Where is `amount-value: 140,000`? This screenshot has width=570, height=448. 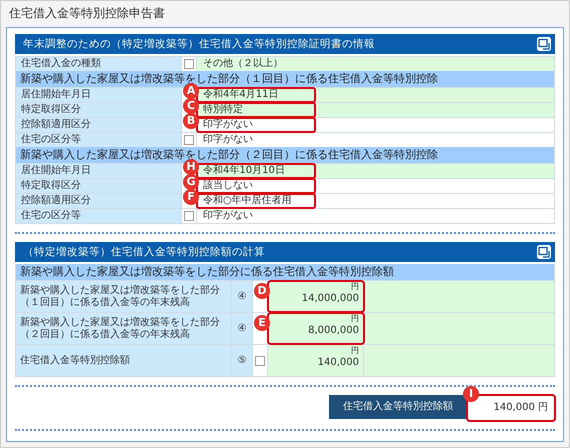 amount-value: 140,000 is located at coordinates (338, 363).